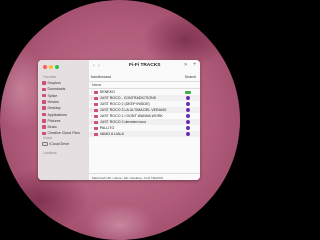  I want to click on sidebar-item-applications: Applications, so click(65, 115).